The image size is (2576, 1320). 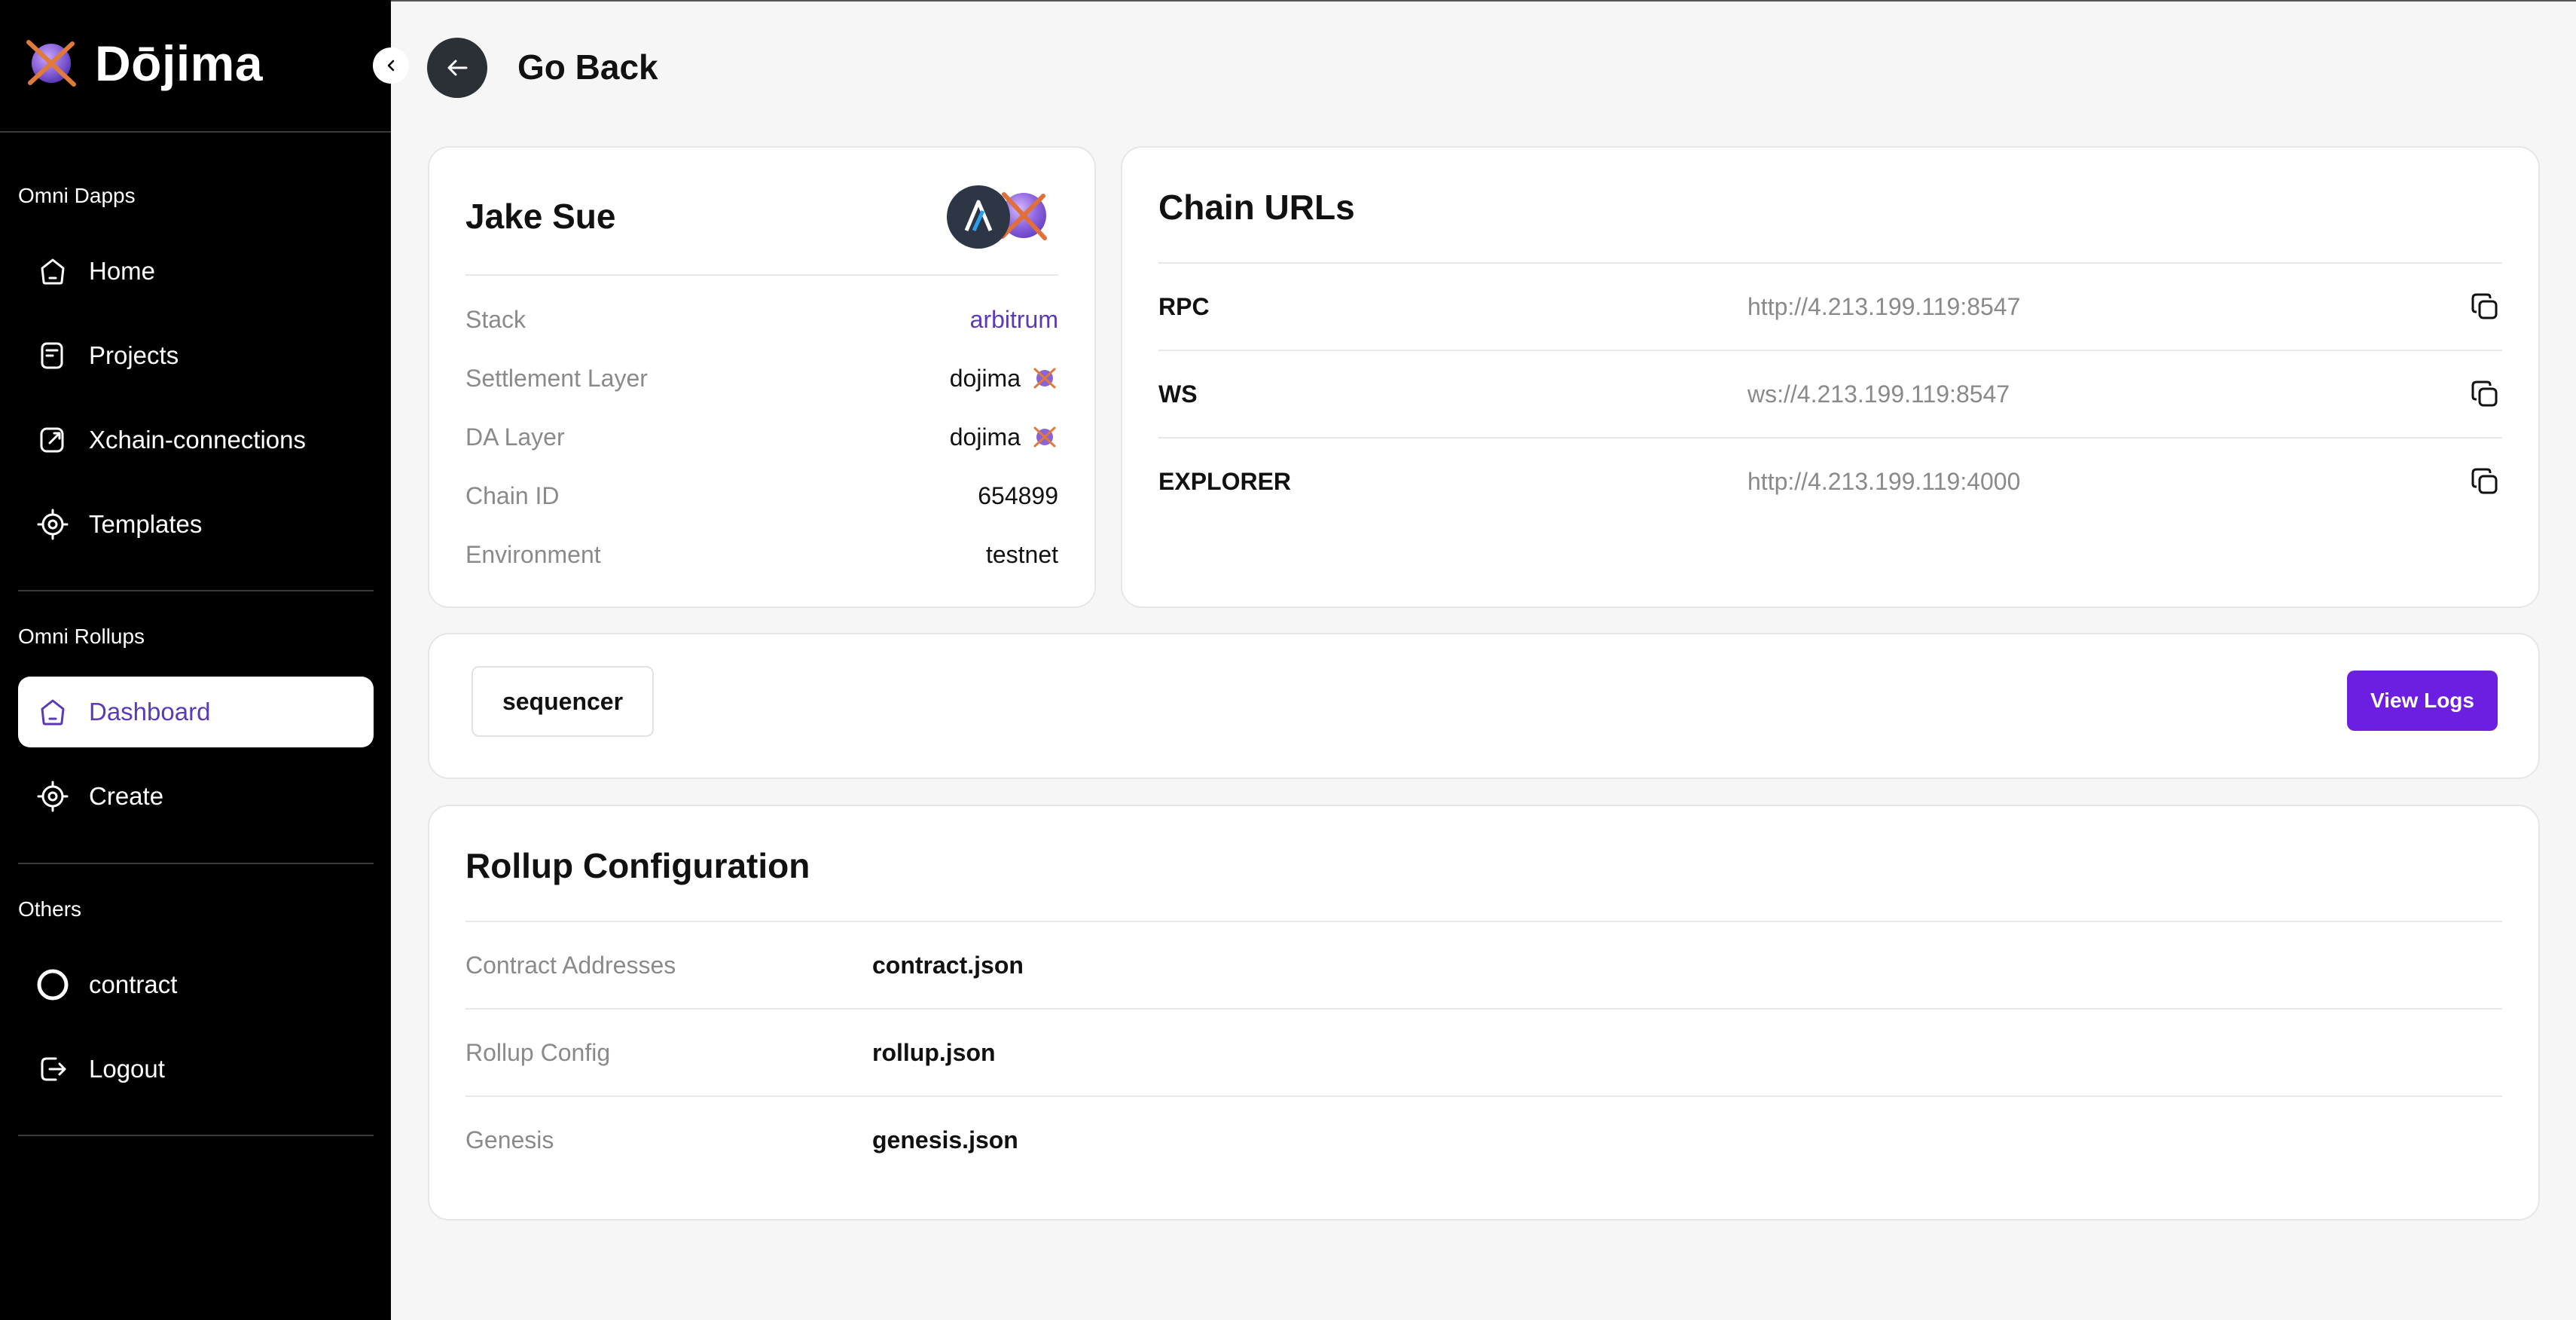 I want to click on sidebar-item-templates: Templates, so click(x=196, y=525).